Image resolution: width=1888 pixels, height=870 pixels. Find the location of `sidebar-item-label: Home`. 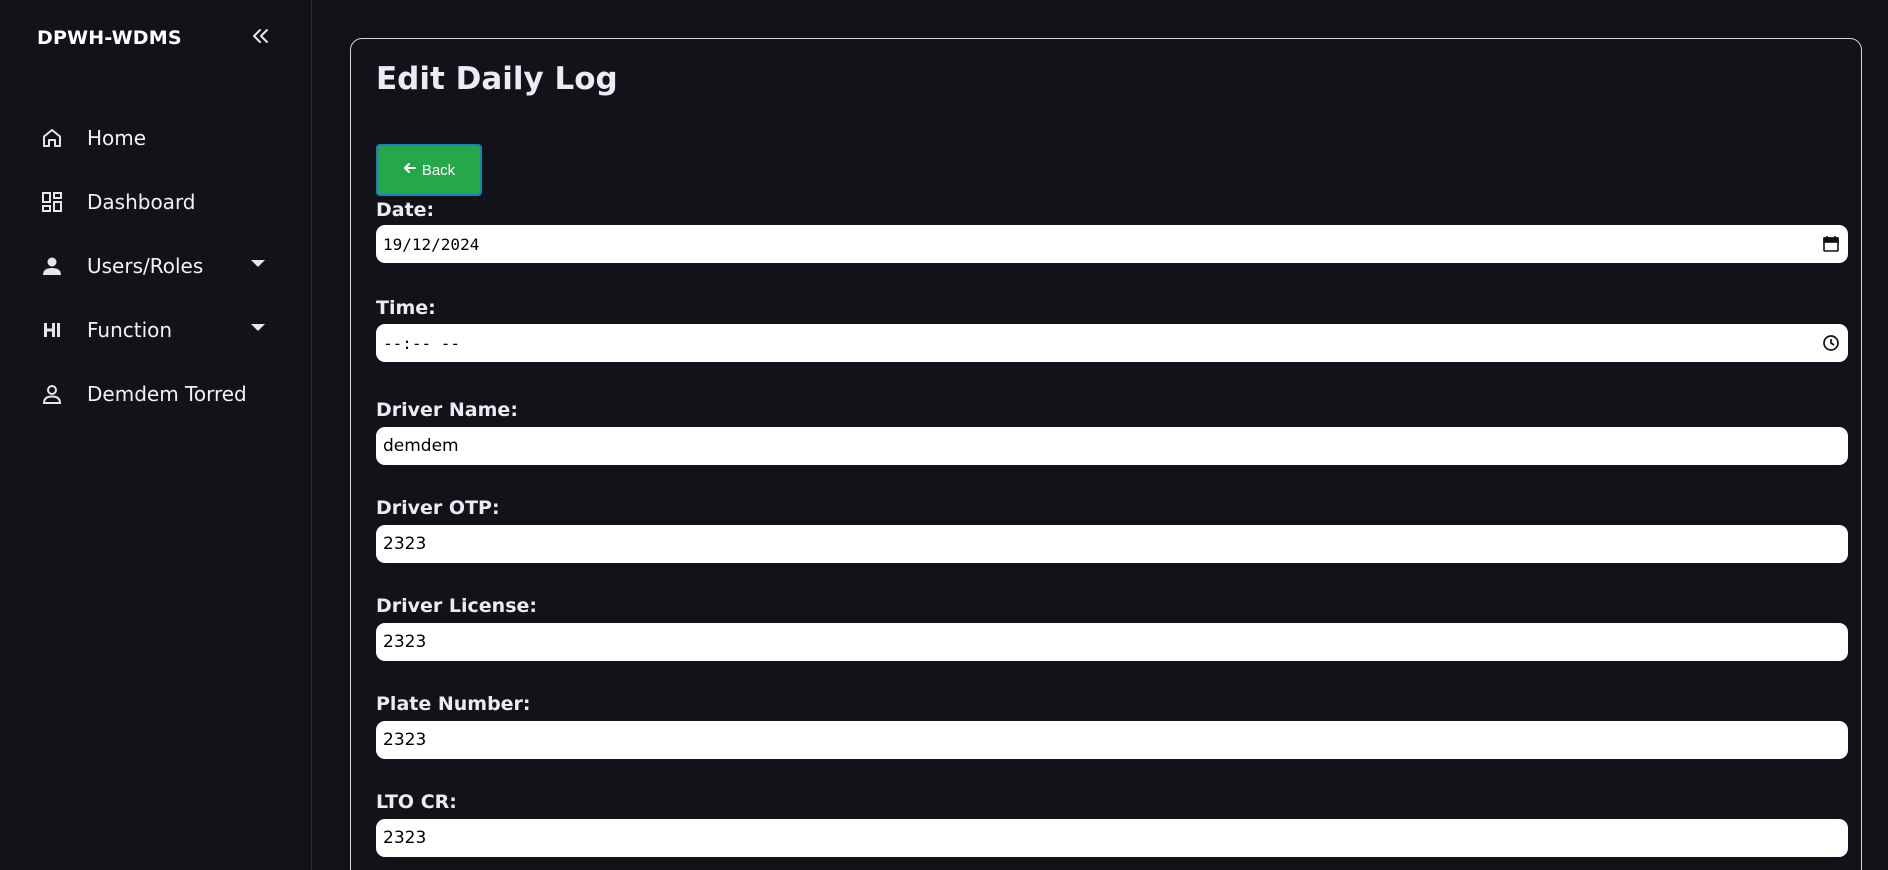

sidebar-item-label: Home is located at coordinates (117, 138).